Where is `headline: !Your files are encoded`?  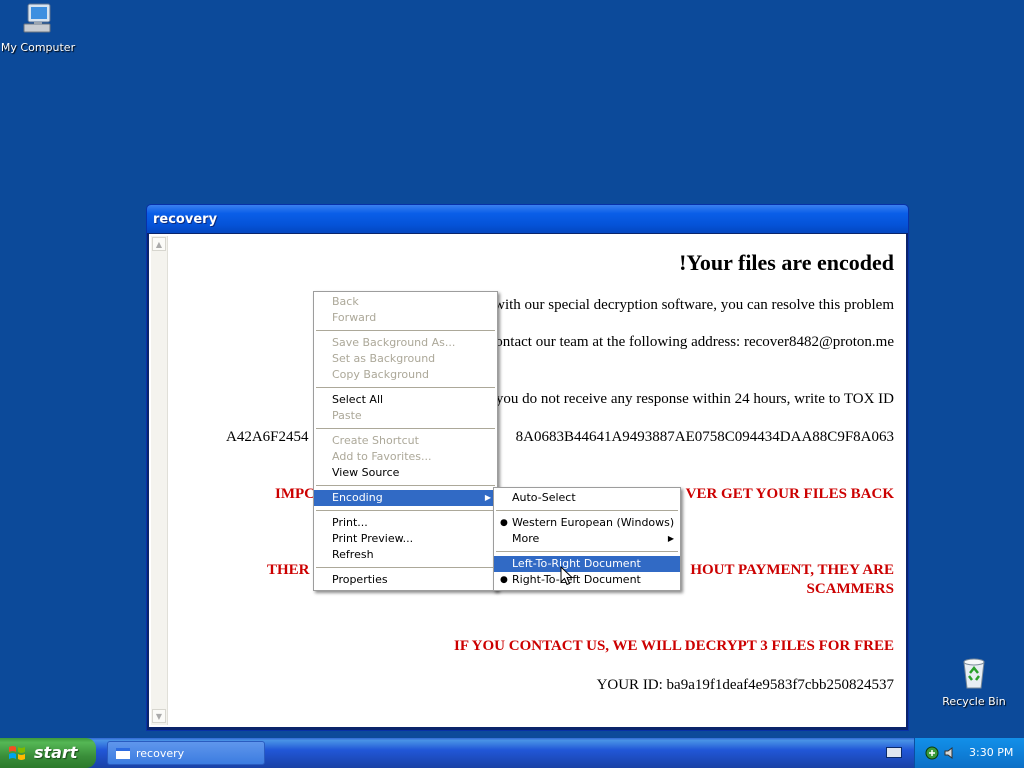
headline: !Your files are encoded is located at coordinates (786, 262).